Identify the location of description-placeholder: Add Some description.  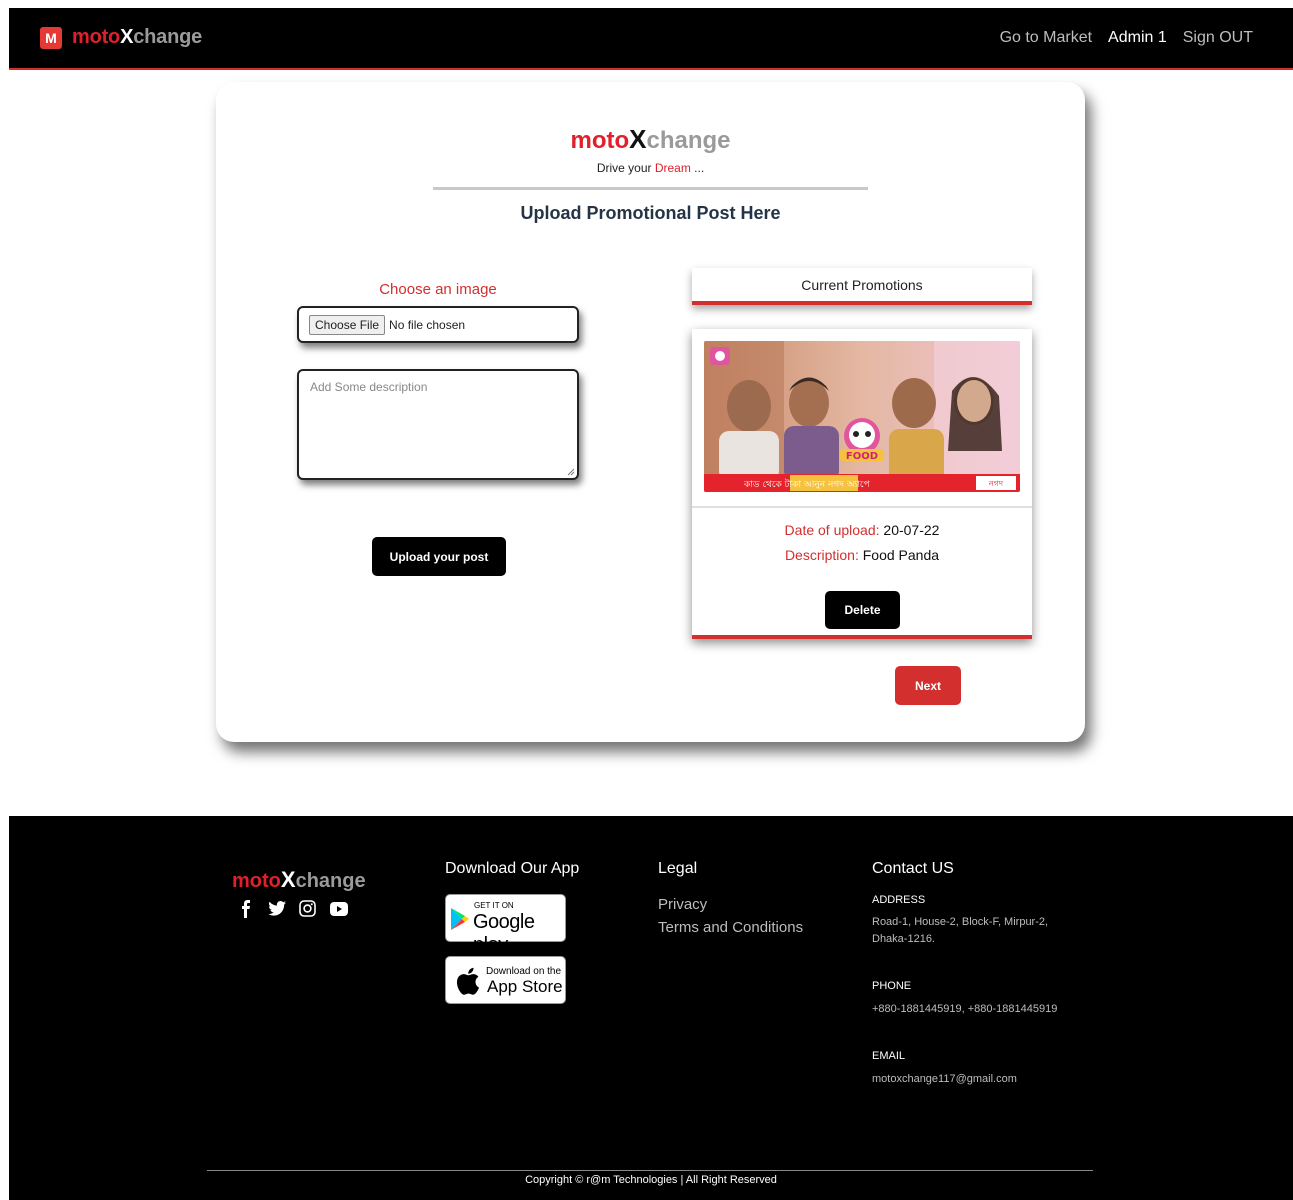
(369, 387).